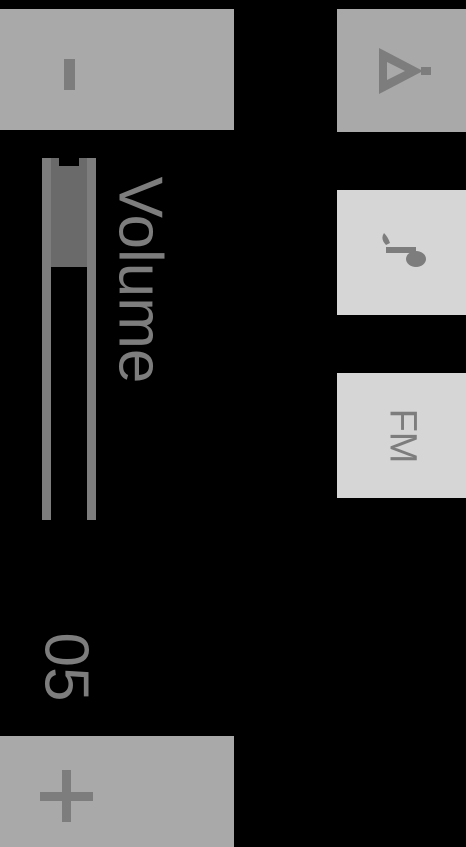  What do you see at coordinates (69, 74) in the screenshot?
I see `minus-icon` at bounding box center [69, 74].